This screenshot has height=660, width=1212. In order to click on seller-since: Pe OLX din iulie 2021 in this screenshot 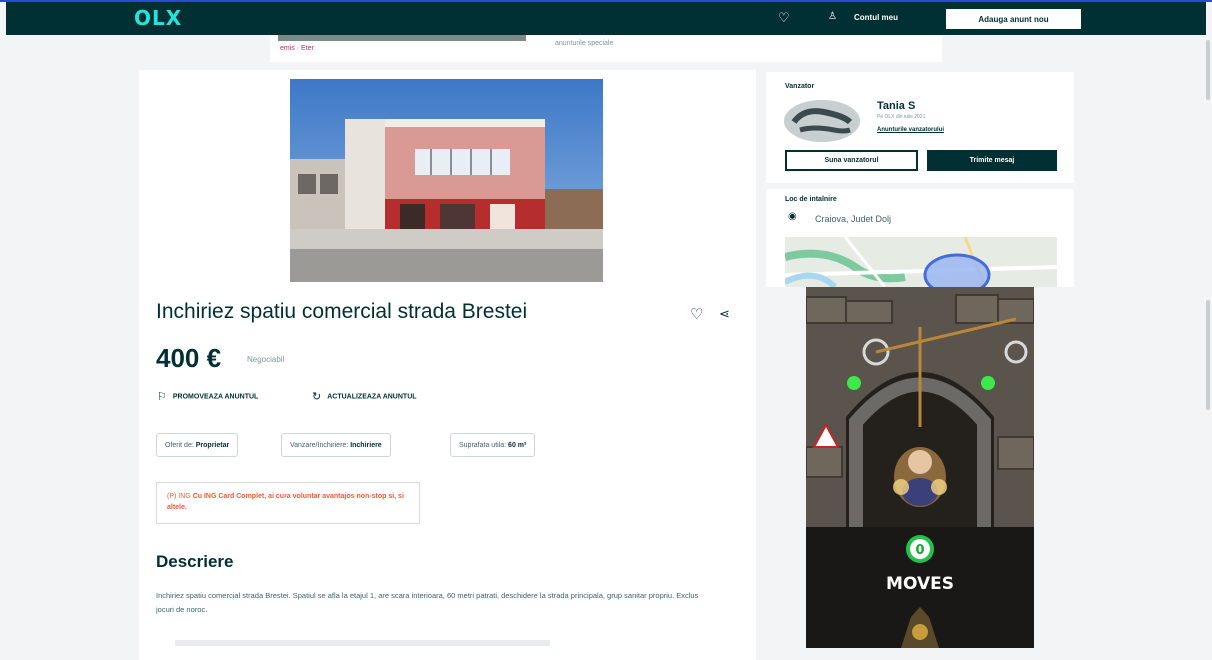, I will do `click(901, 117)`.